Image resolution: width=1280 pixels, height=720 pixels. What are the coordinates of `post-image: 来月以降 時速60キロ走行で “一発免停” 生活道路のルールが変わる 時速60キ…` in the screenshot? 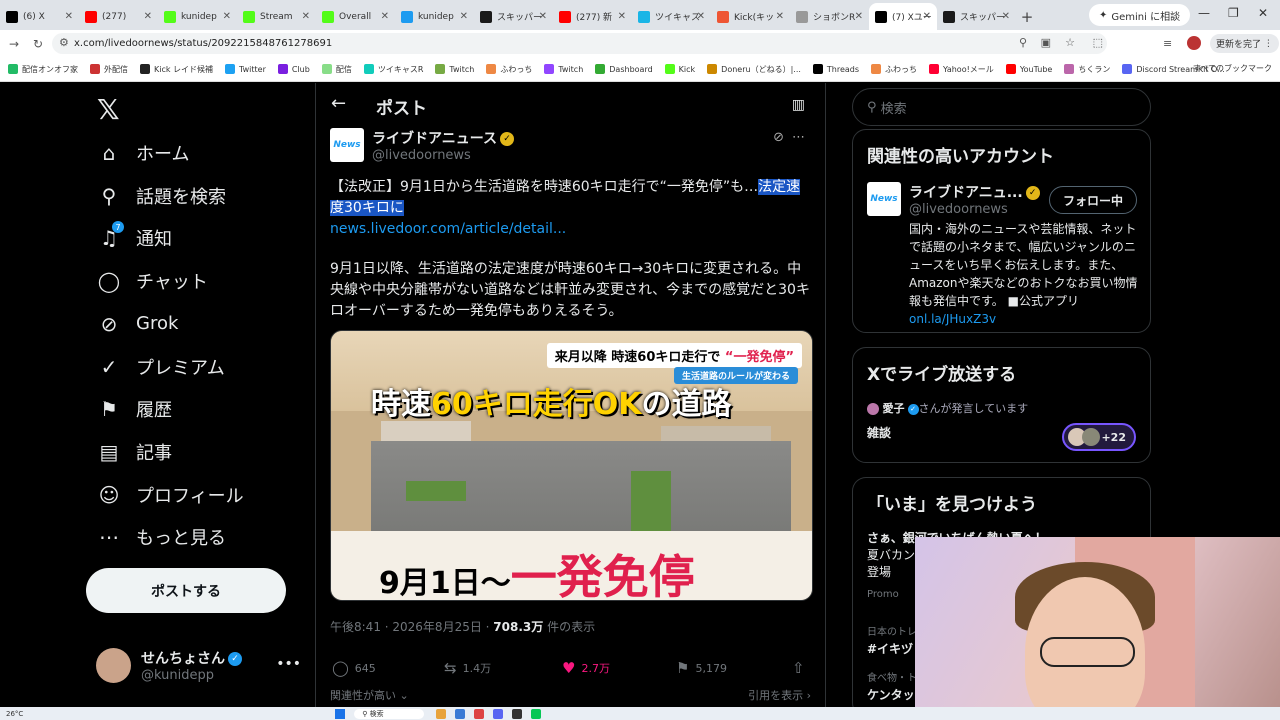 It's located at (571, 465).